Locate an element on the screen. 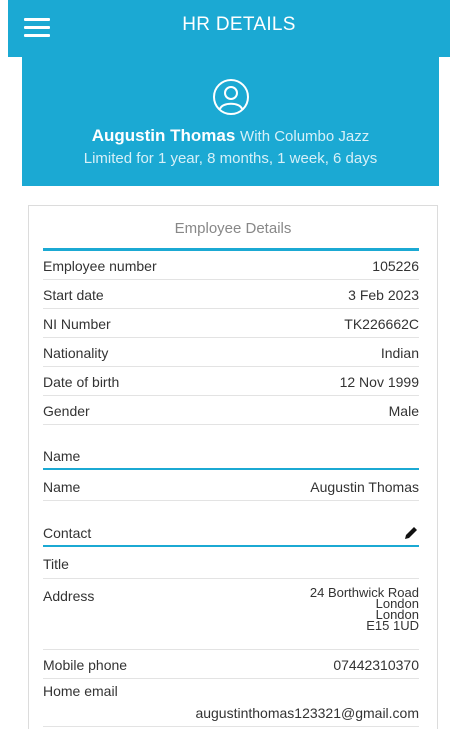  employer-name: With Columbo Jazz is located at coordinates (305, 136).